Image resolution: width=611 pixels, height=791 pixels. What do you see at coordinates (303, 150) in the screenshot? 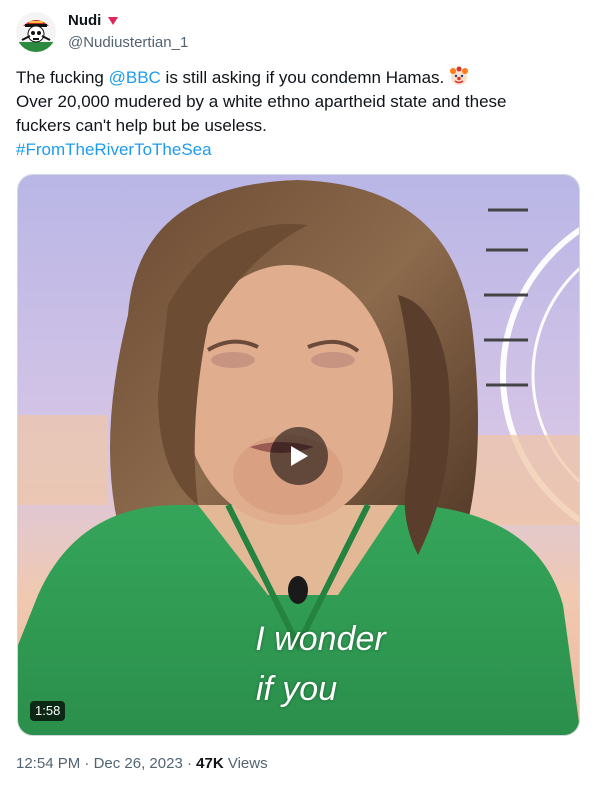
I see `hashtag-link: #FromTheRiverToTheSea` at bounding box center [303, 150].